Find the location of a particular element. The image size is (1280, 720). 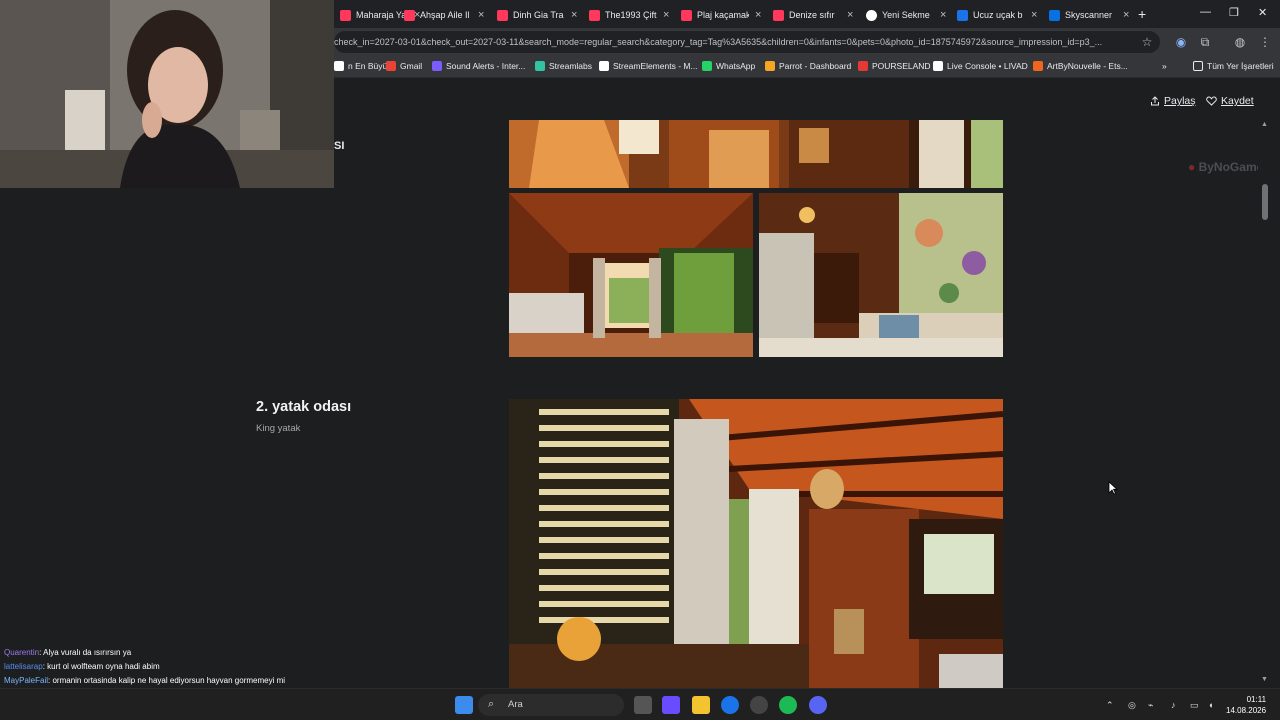

tab-title: The1993 Çift is located at coordinates (631, 15).